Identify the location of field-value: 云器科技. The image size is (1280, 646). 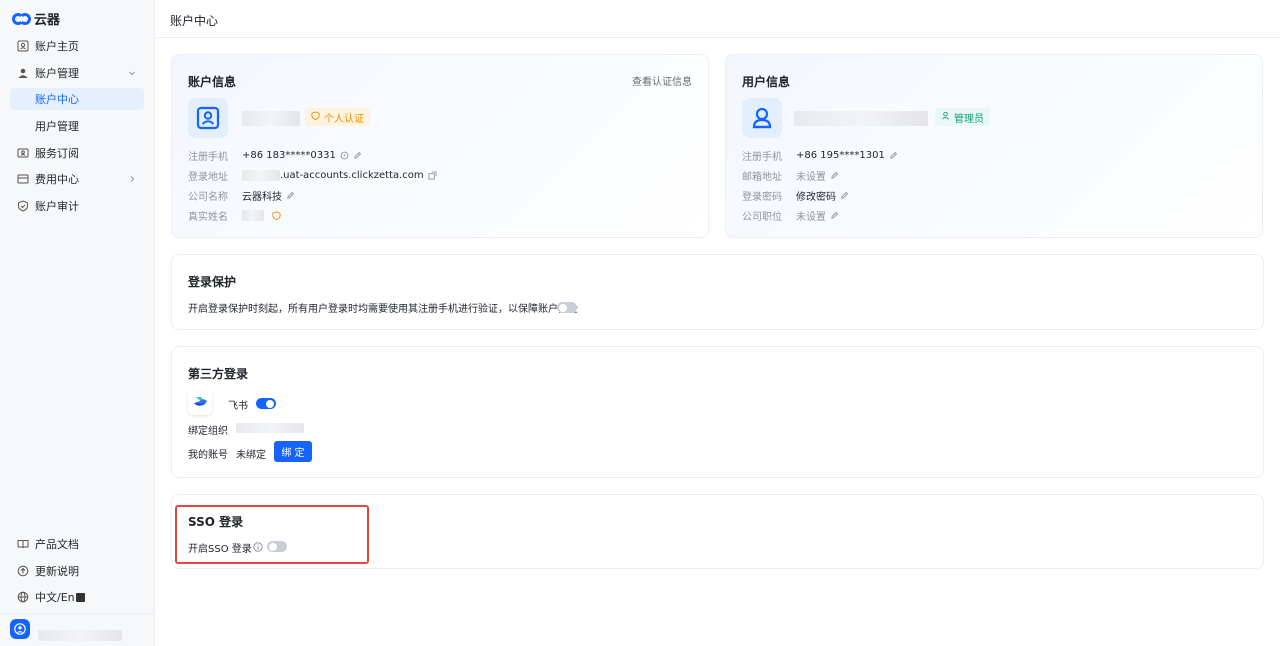
(262, 197).